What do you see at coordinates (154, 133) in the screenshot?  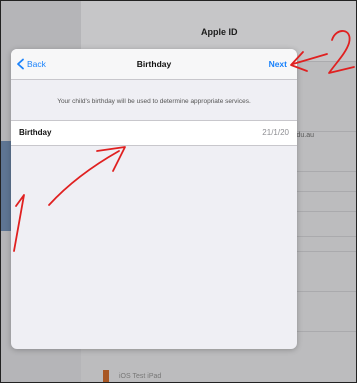 I see `birthday-row: Birthday 21/1/20` at bounding box center [154, 133].